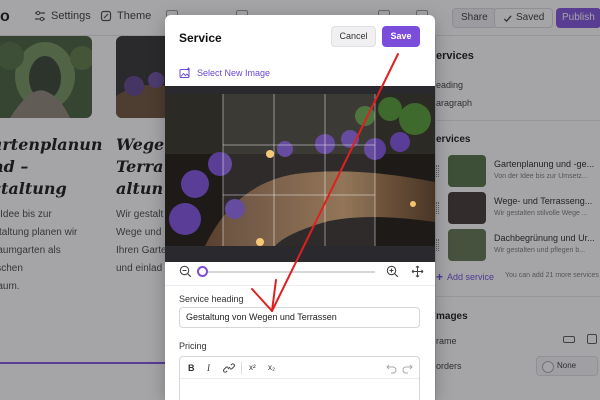  Describe the element at coordinates (392, 271) in the screenshot. I see `zoom-in-icon` at that location.